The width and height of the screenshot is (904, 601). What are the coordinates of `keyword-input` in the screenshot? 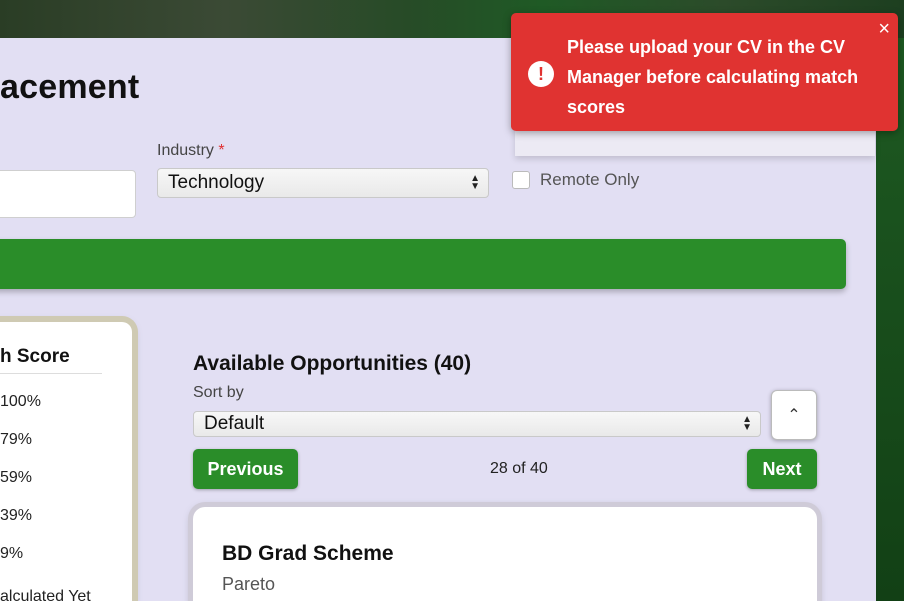 It's located at (68, 194).